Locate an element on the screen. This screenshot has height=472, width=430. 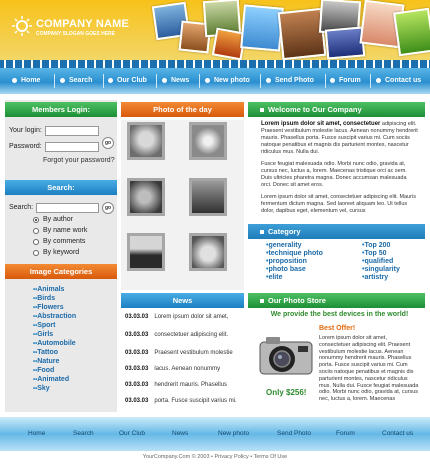
news-item: 03.03.03 porta. Fusce suscipit varius mi. is located at coordinates (181, 401).